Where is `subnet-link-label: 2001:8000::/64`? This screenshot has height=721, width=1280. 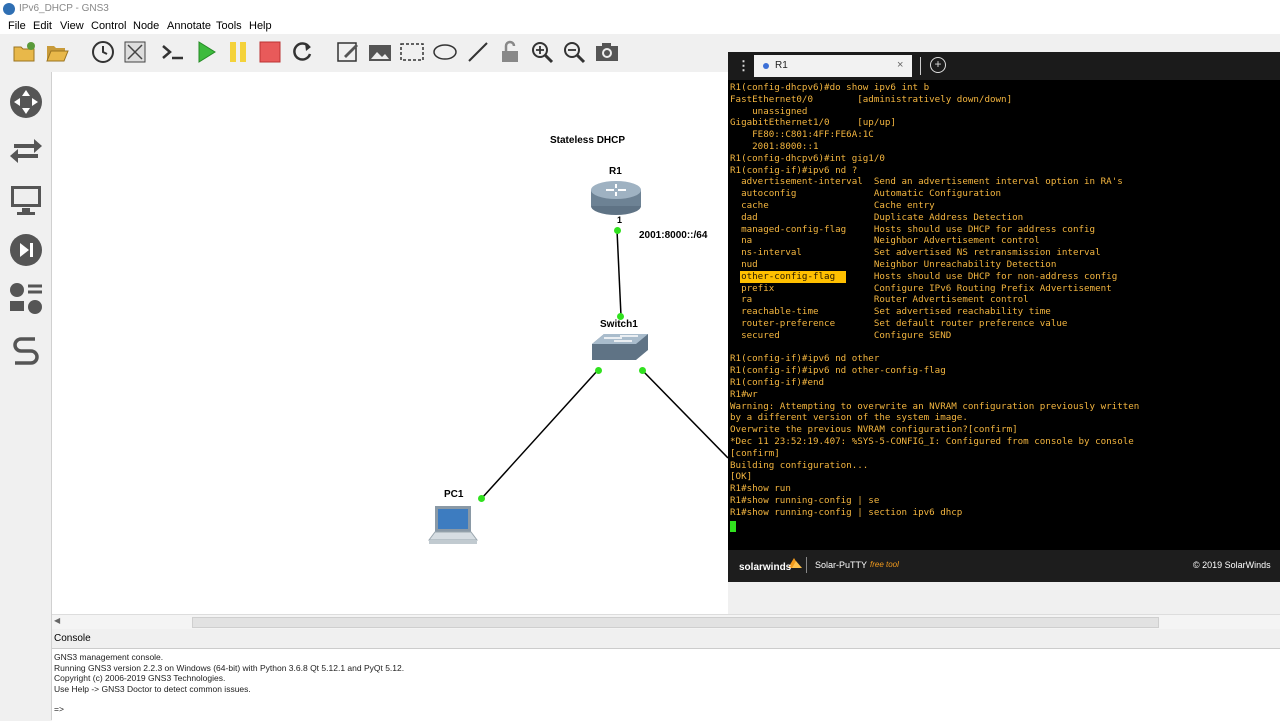
subnet-link-label: 2001:8000::/64 is located at coordinates (673, 235).